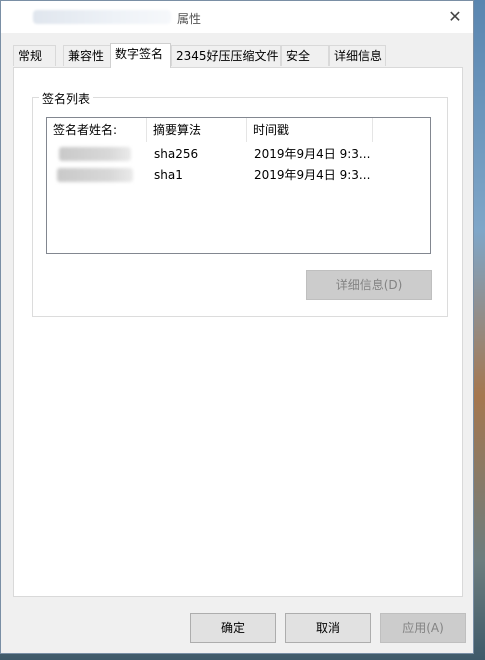 The height and width of the screenshot is (660, 485). Describe the element at coordinates (369, 285) in the screenshot. I see `details-button: 详细信息(D)` at that location.